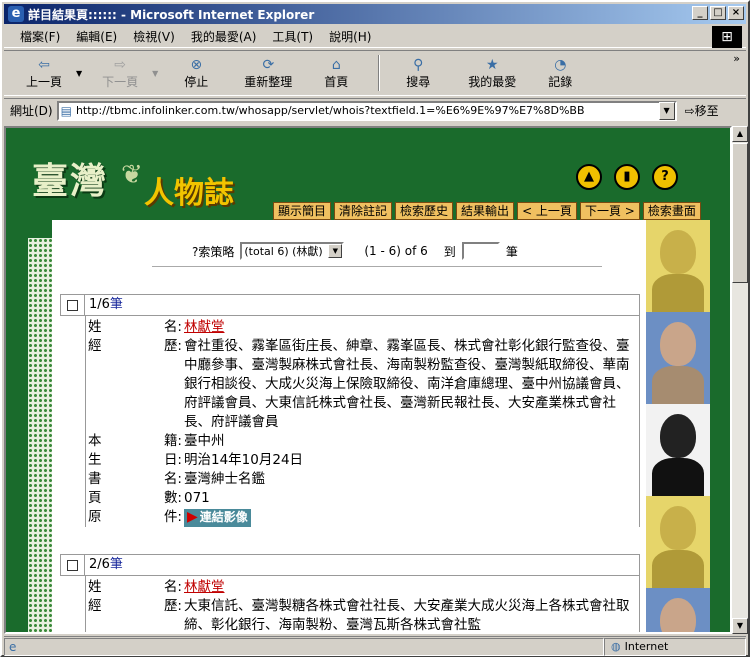  Describe the element at coordinates (106, 564) in the screenshot. I see `record-number: 2/6筆` at that location.